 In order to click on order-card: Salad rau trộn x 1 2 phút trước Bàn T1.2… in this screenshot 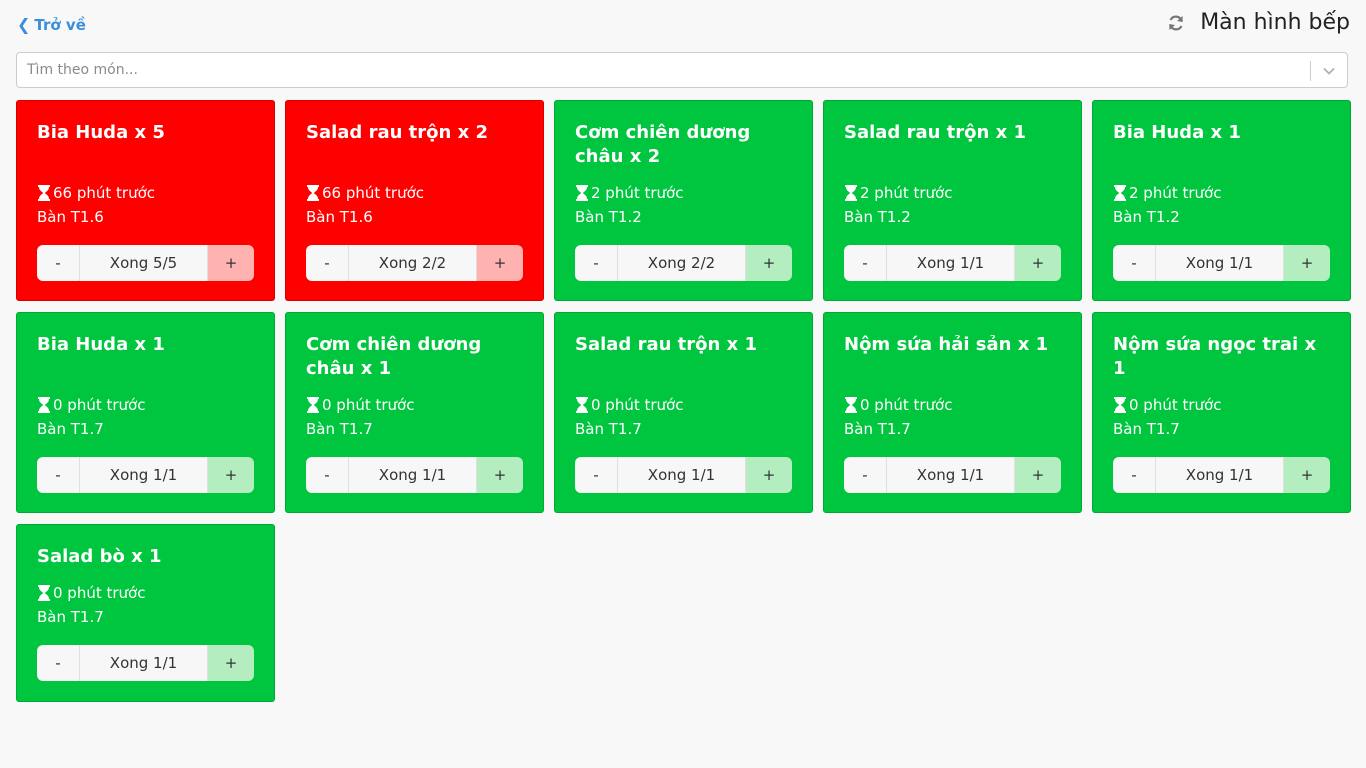, I will do `click(952, 200)`.